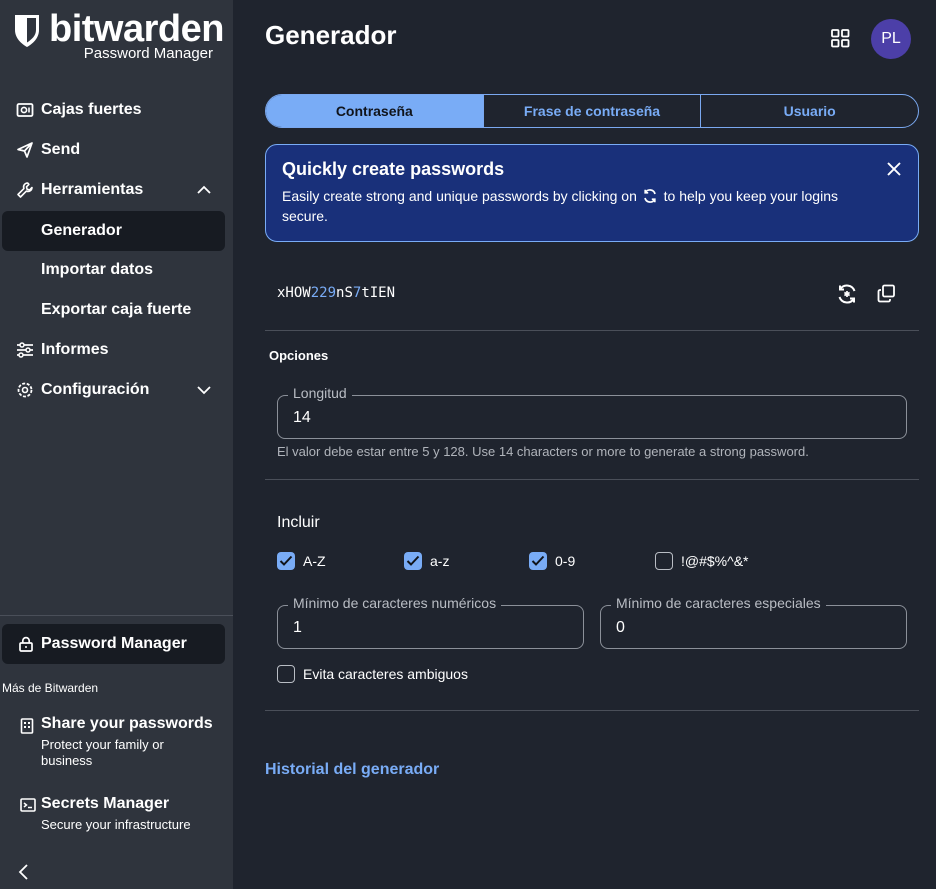  I want to click on length-label: Longitud, so click(320, 393).